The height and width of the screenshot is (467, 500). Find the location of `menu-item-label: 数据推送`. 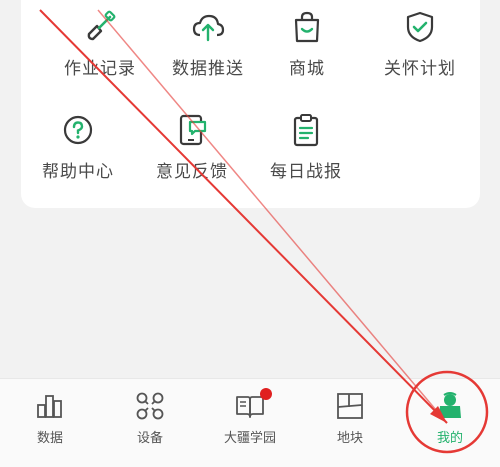

menu-item-label: 数据推送 is located at coordinates (208, 69).